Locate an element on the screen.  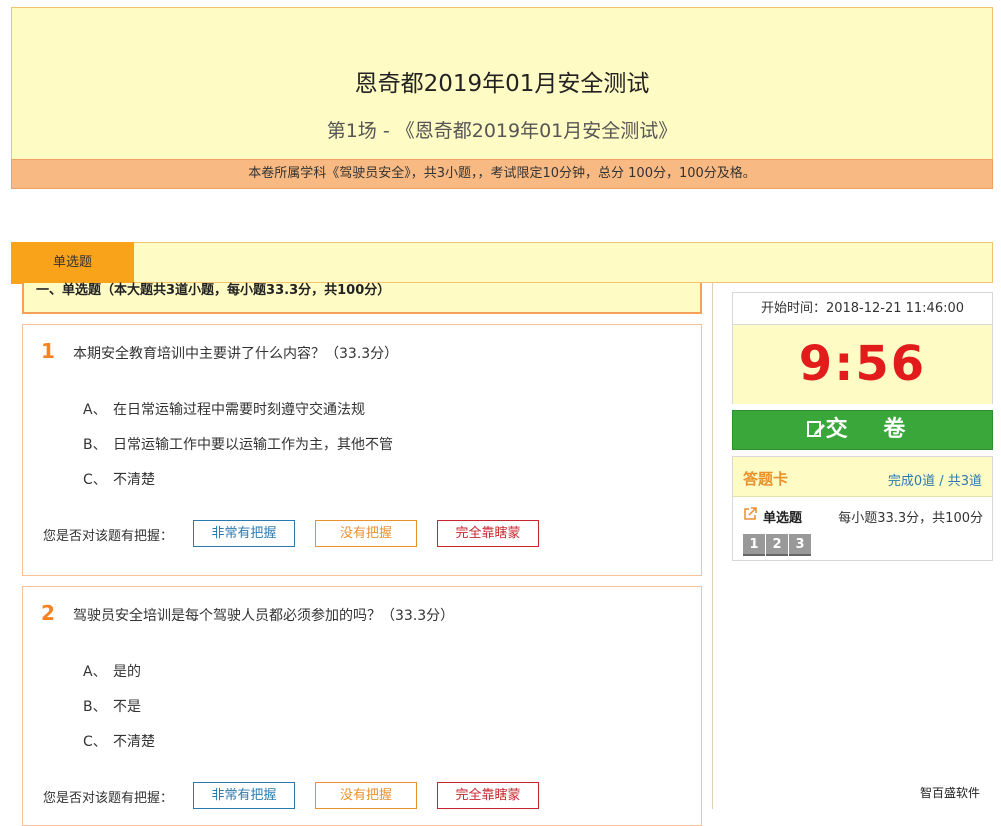
exam-subtitle: 第1场 - 《恩奇都2019年01月安全测试》 is located at coordinates (502, 131).